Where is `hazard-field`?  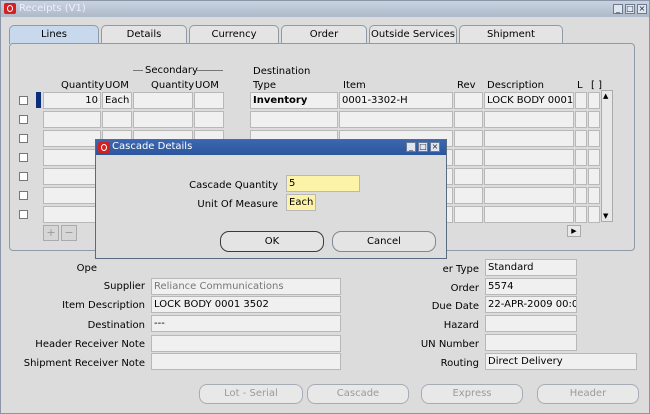
hazard-field is located at coordinates (531, 323).